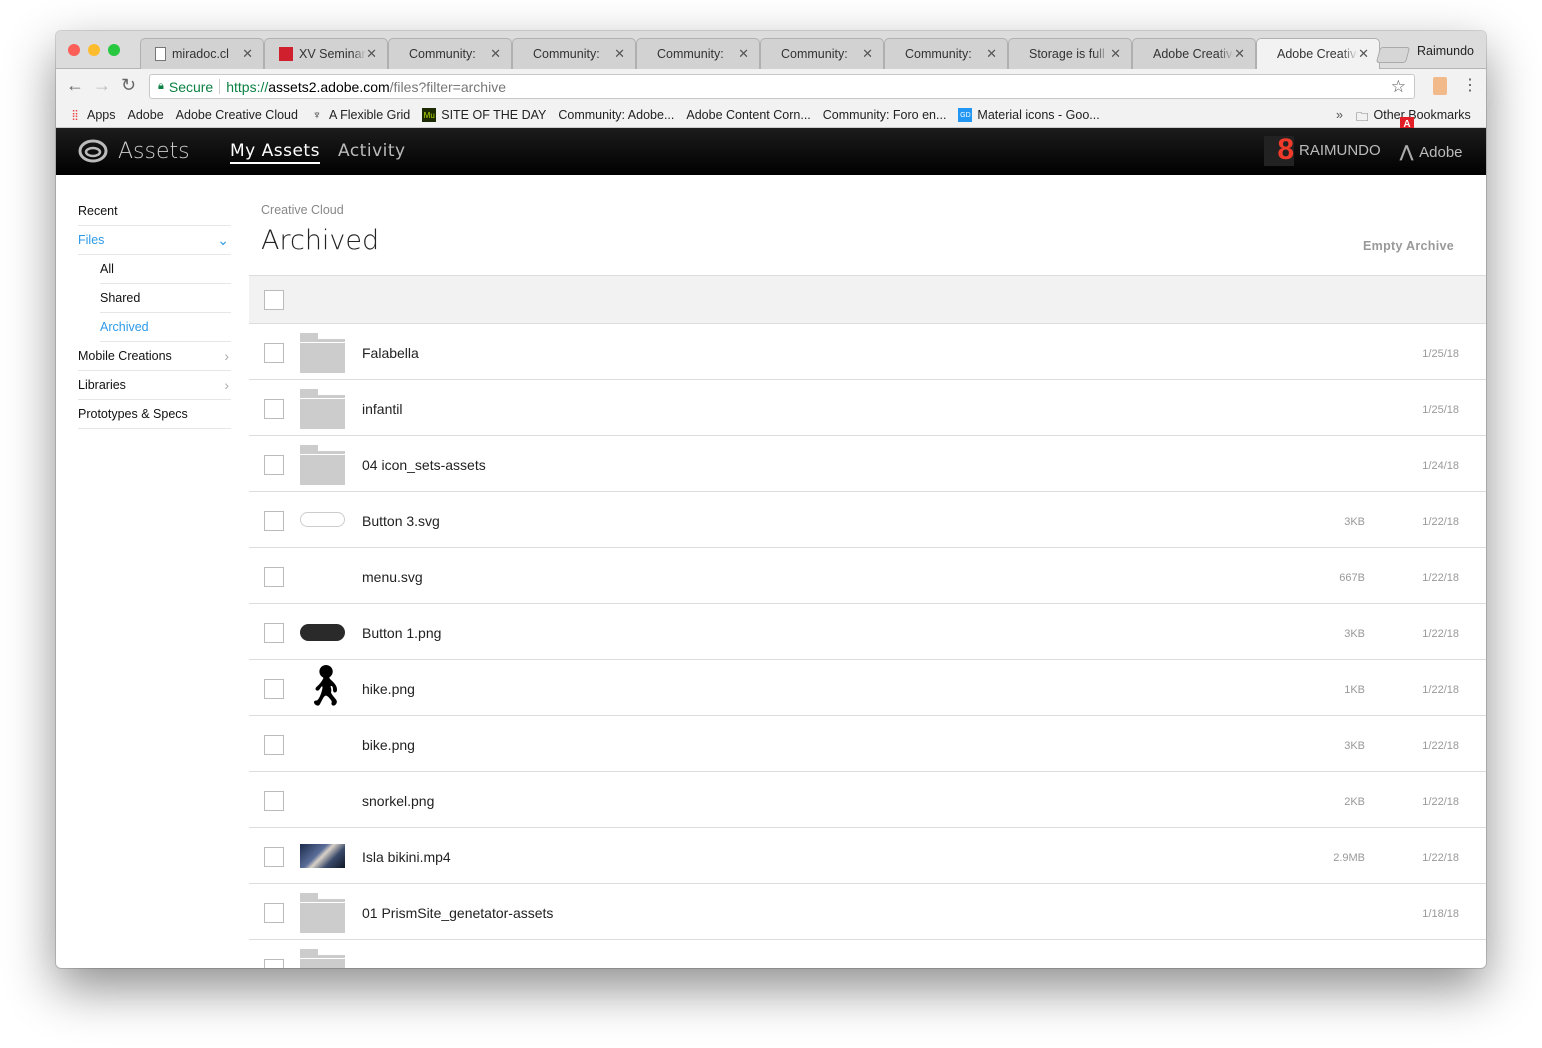  What do you see at coordinates (1431, 152) in the screenshot?
I see `adobe-link: ⋀ Adobe` at bounding box center [1431, 152].